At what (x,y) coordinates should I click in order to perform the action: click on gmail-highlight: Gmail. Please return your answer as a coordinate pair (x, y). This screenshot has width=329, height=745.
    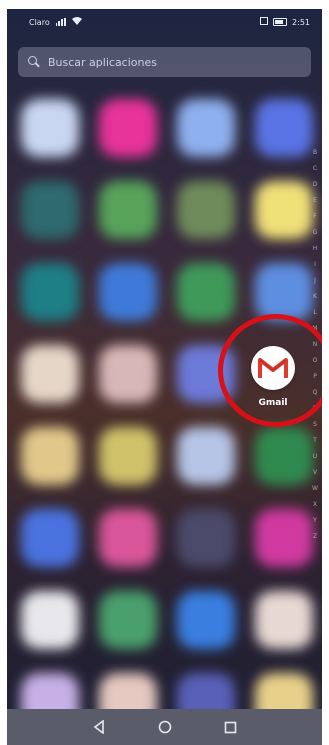
    Looking at the image, I should click on (270, 370).